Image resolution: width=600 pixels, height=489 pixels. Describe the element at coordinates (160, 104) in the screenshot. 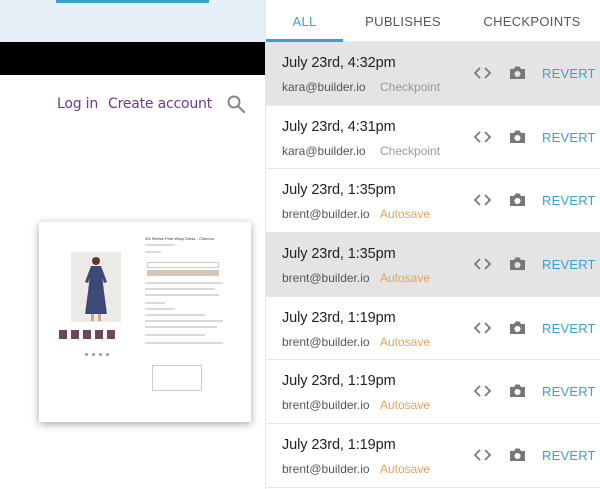

I see `create-account-link: Create account` at that location.